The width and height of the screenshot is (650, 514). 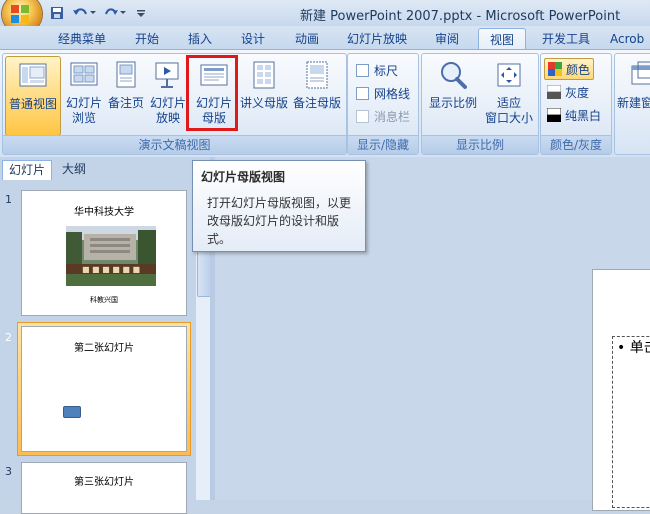 I want to click on undo-icon, so click(x=84, y=13).